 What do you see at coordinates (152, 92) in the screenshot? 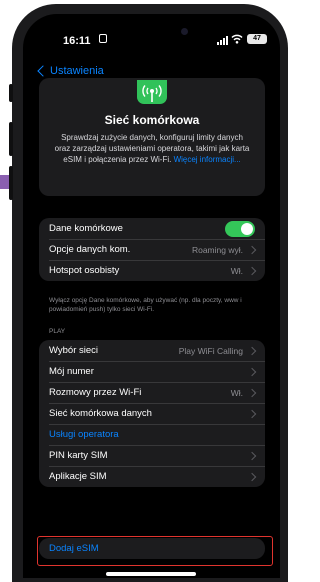
I see `antenna-icon` at bounding box center [152, 92].